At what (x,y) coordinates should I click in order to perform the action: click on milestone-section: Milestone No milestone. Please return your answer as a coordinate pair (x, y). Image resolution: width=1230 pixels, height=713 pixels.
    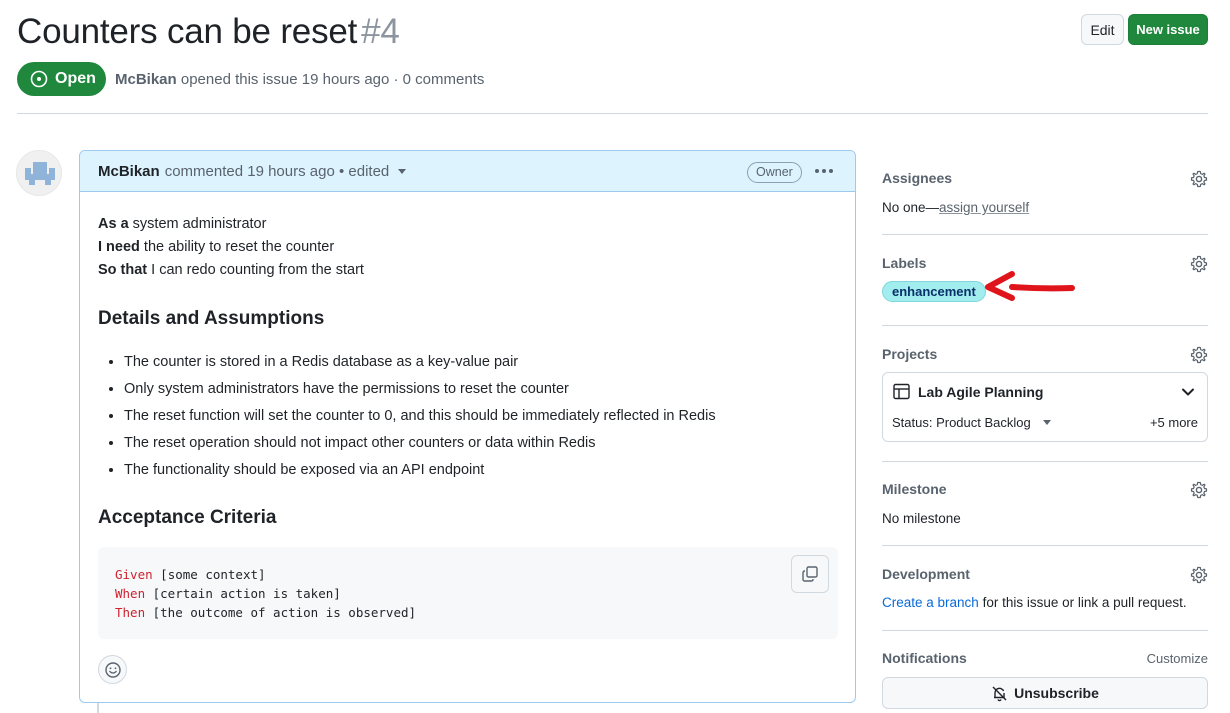
    Looking at the image, I should click on (1045, 506).